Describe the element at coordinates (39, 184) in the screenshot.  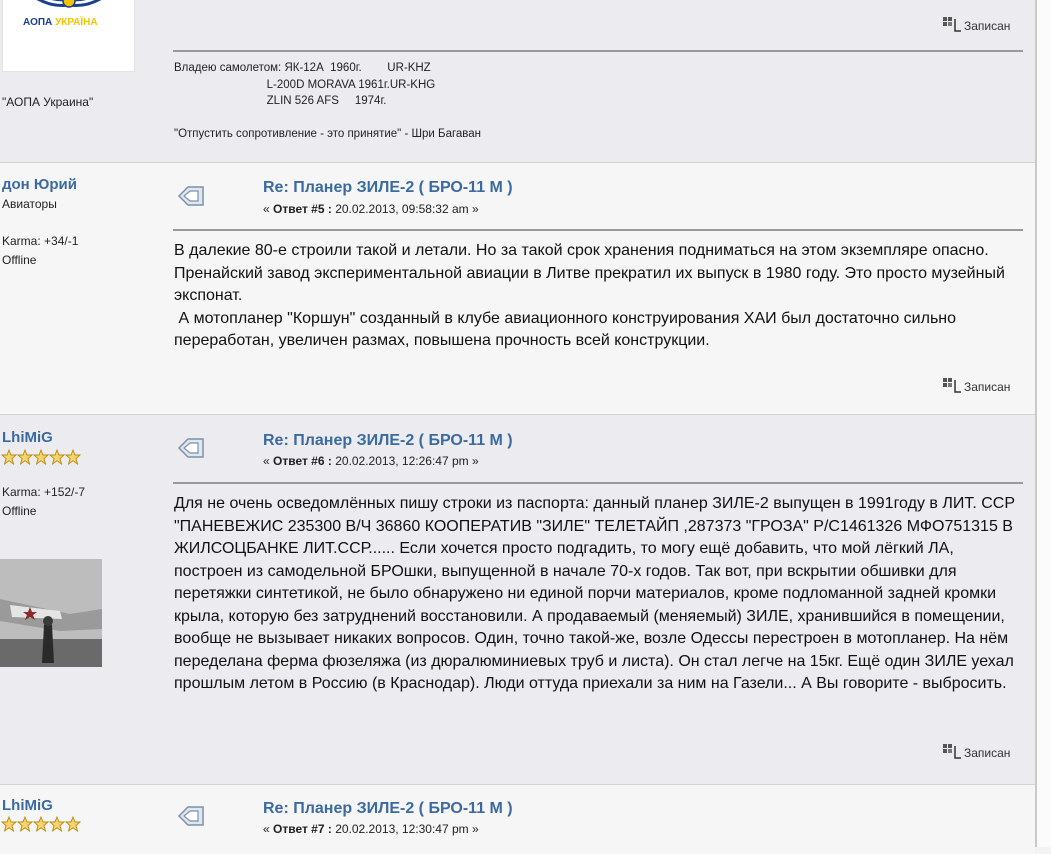
I see `author-name: дон Юрий` at that location.